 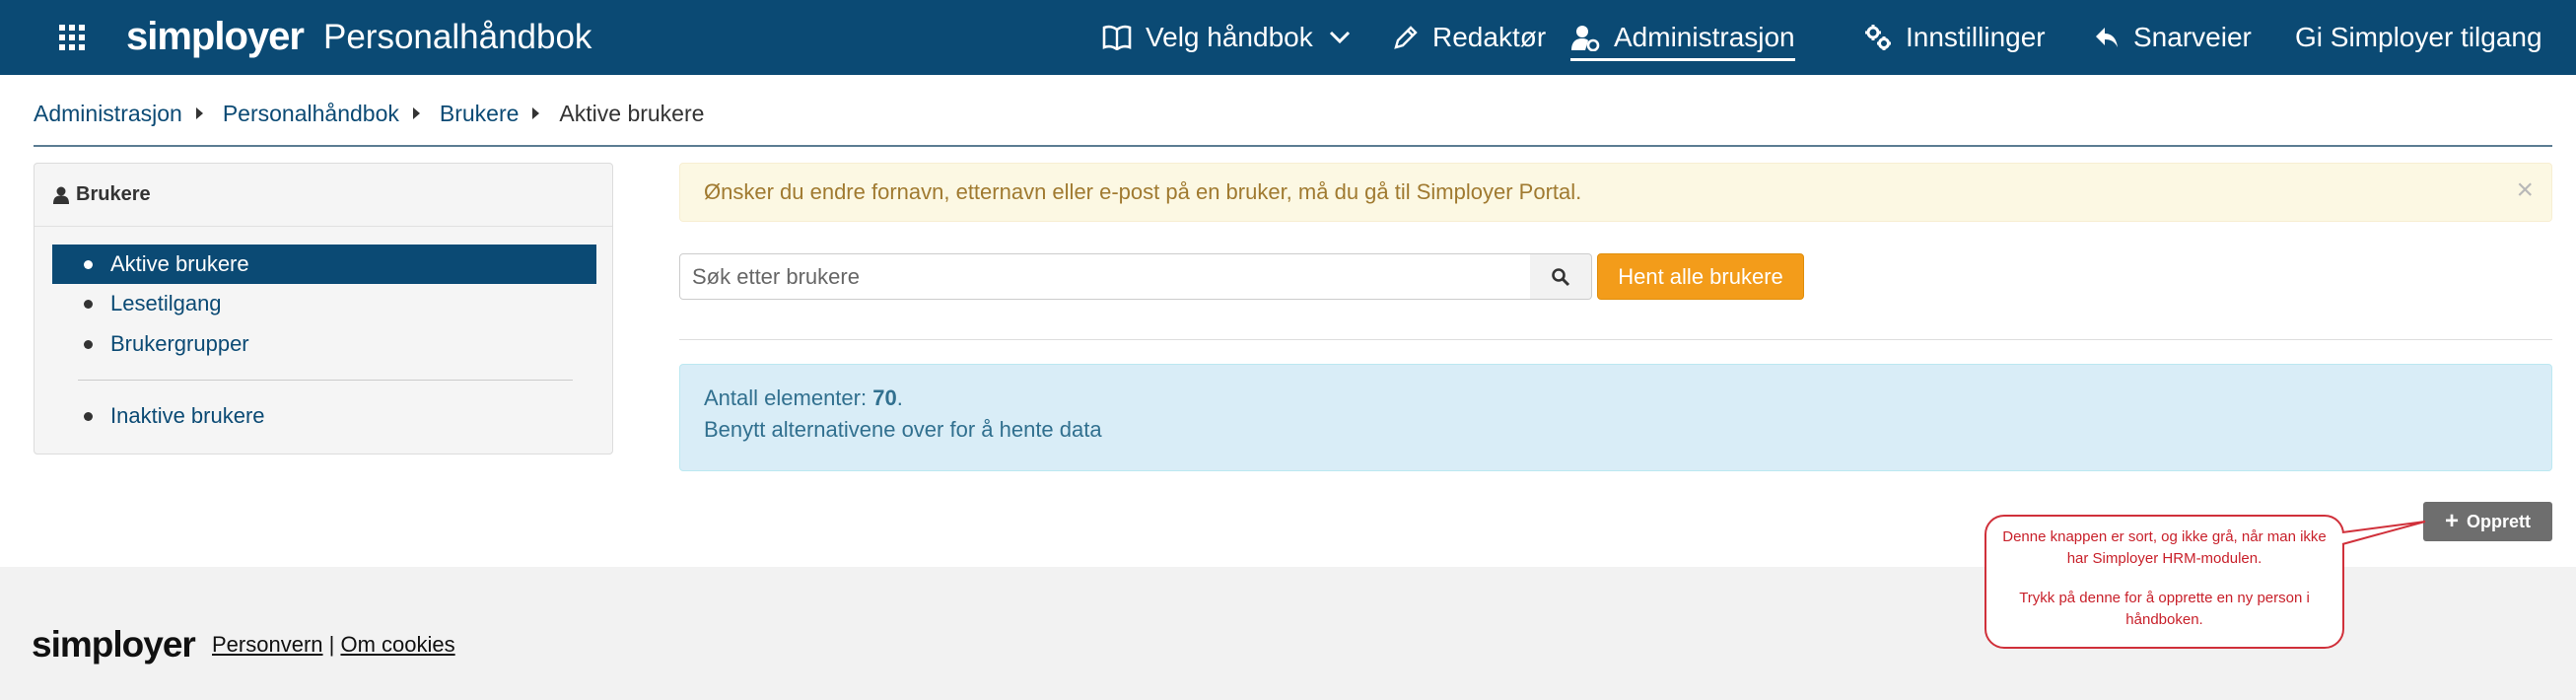 I want to click on breadcrumb-divider, so click(x=1293, y=146).